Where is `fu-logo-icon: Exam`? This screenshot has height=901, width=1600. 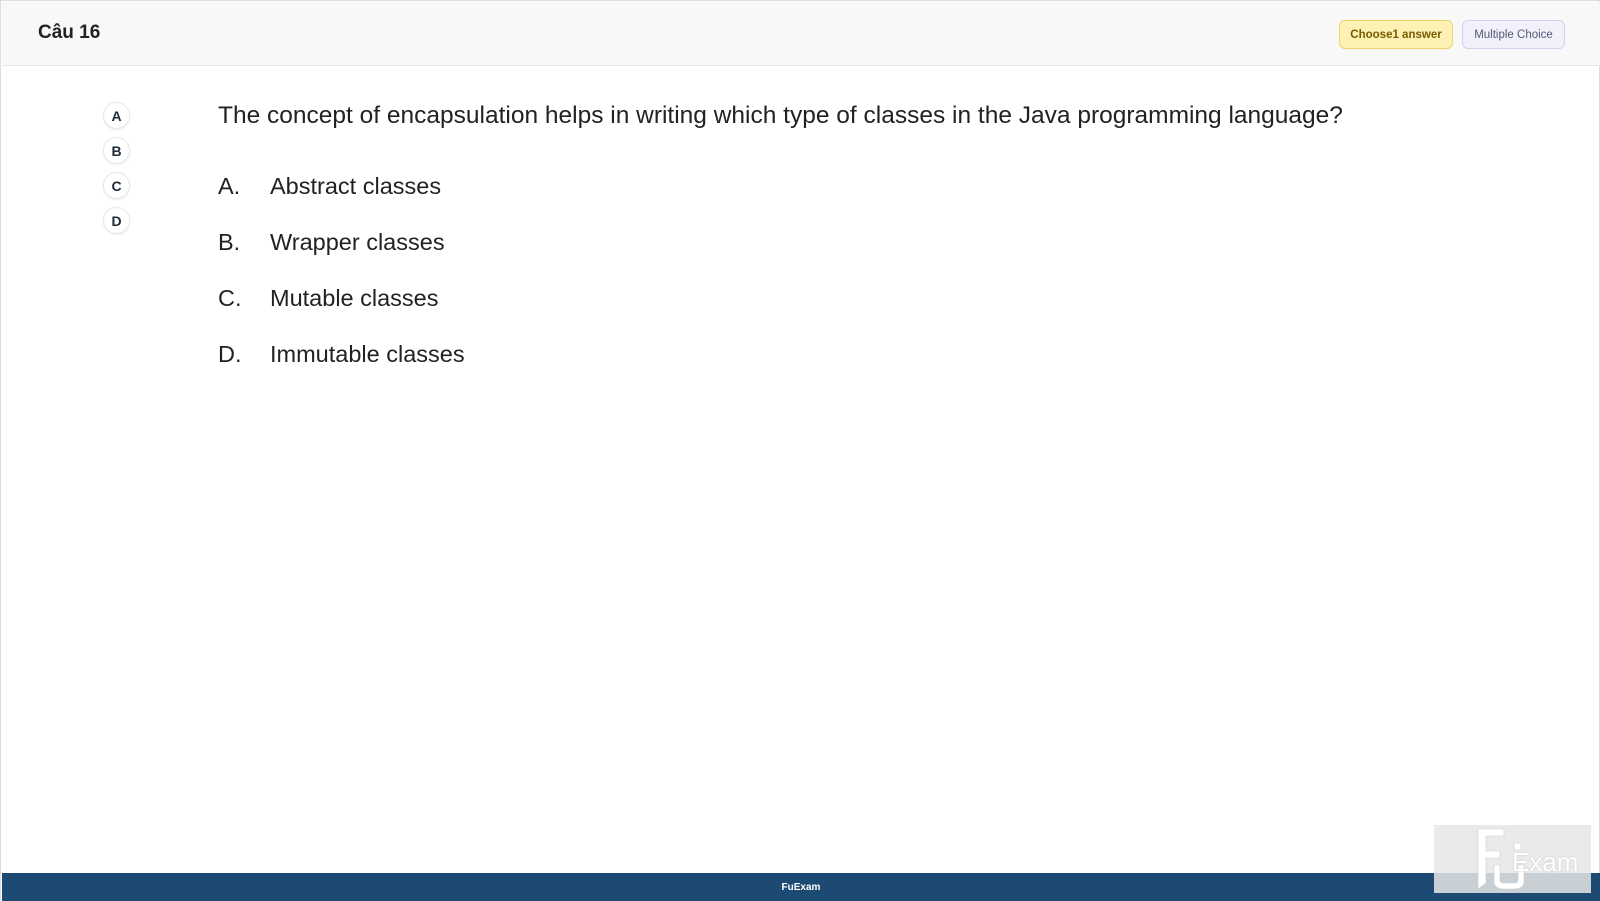 fu-logo-icon: Exam is located at coordinates (1512, 859).